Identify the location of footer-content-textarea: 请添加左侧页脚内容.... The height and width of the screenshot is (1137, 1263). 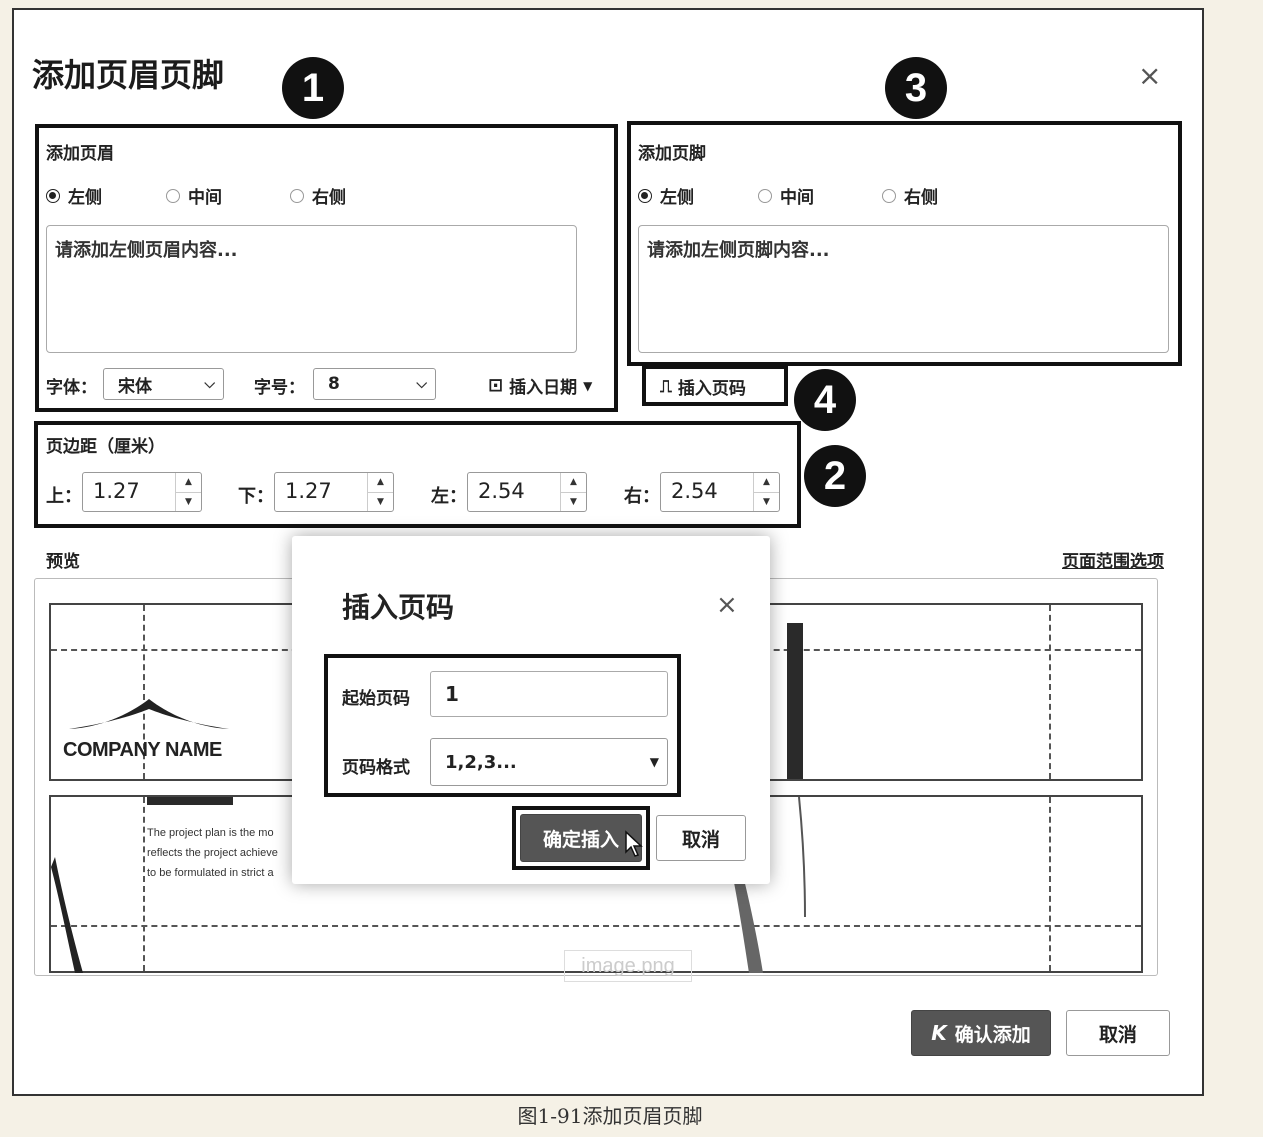
(903, 289).